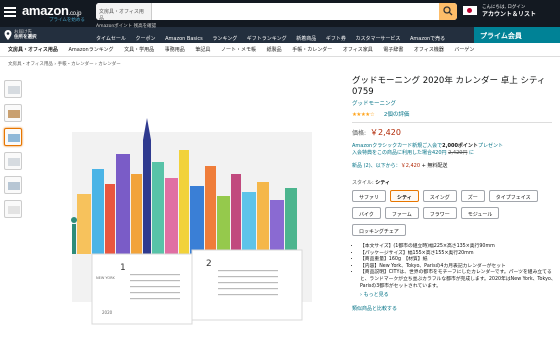  Describe the element at coordinates (10, 11) in the screenshot. I see `menu-icon` at that location.